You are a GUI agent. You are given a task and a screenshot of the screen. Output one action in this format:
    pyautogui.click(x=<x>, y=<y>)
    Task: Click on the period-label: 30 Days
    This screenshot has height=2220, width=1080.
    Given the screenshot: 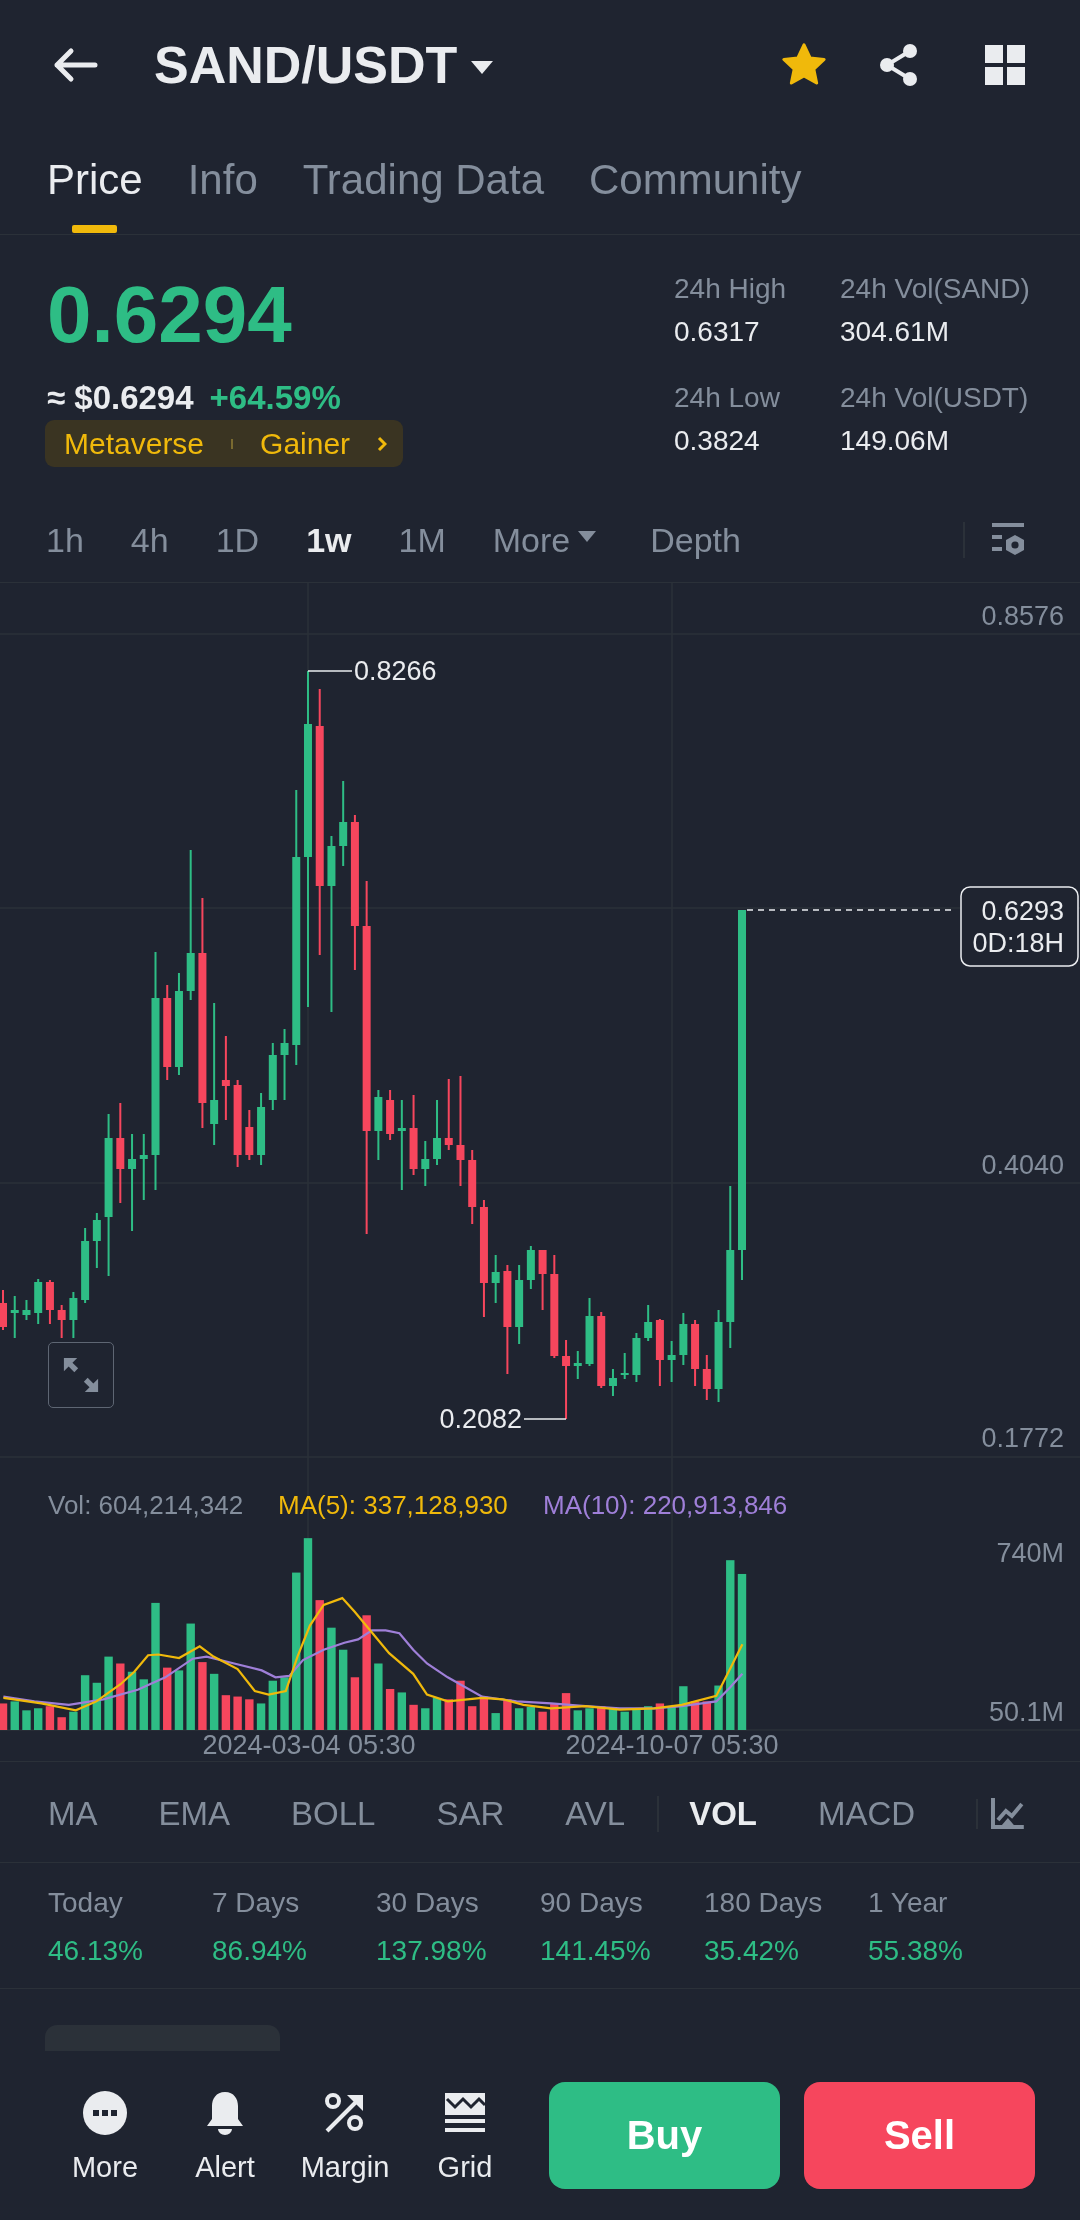 What is the action you would take?
    pyautogui.click(x=428, y=1903)
    